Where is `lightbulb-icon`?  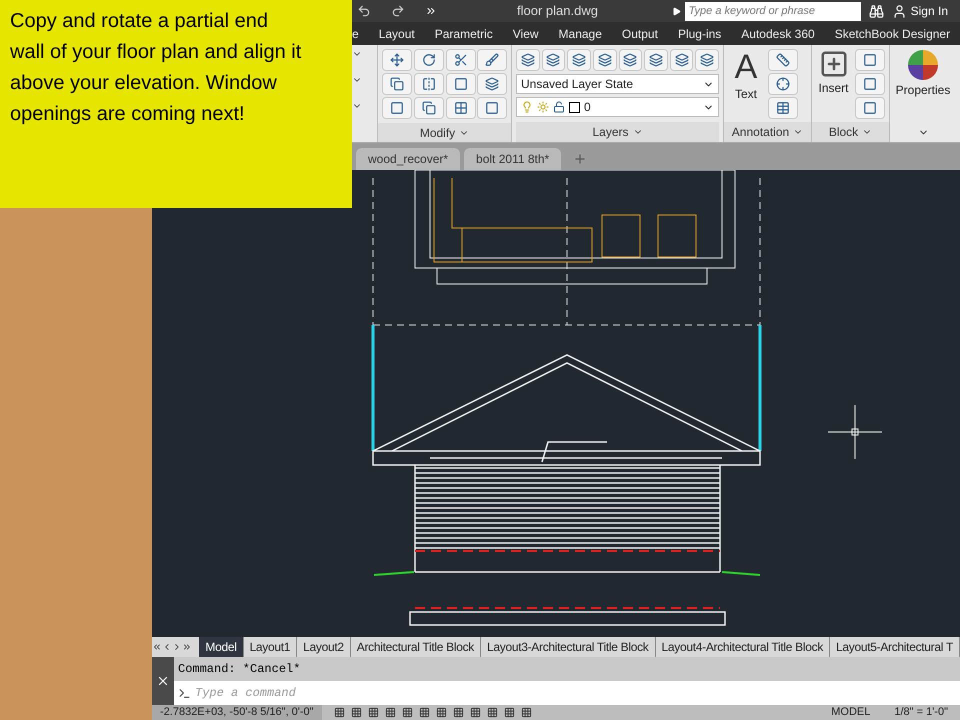
lightbulb-icon is located at coordinates (527, 107).